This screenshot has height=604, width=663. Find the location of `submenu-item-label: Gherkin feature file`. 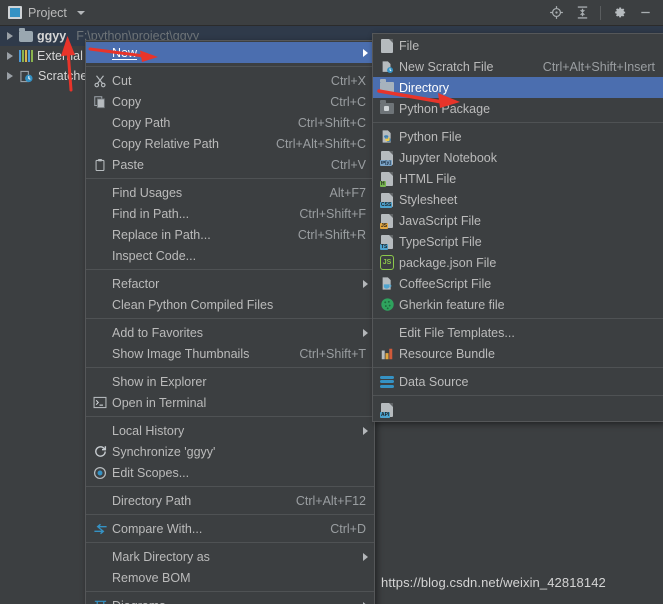

submenu-item-label: Gherkin feature file is located at coordinates (452, 304).